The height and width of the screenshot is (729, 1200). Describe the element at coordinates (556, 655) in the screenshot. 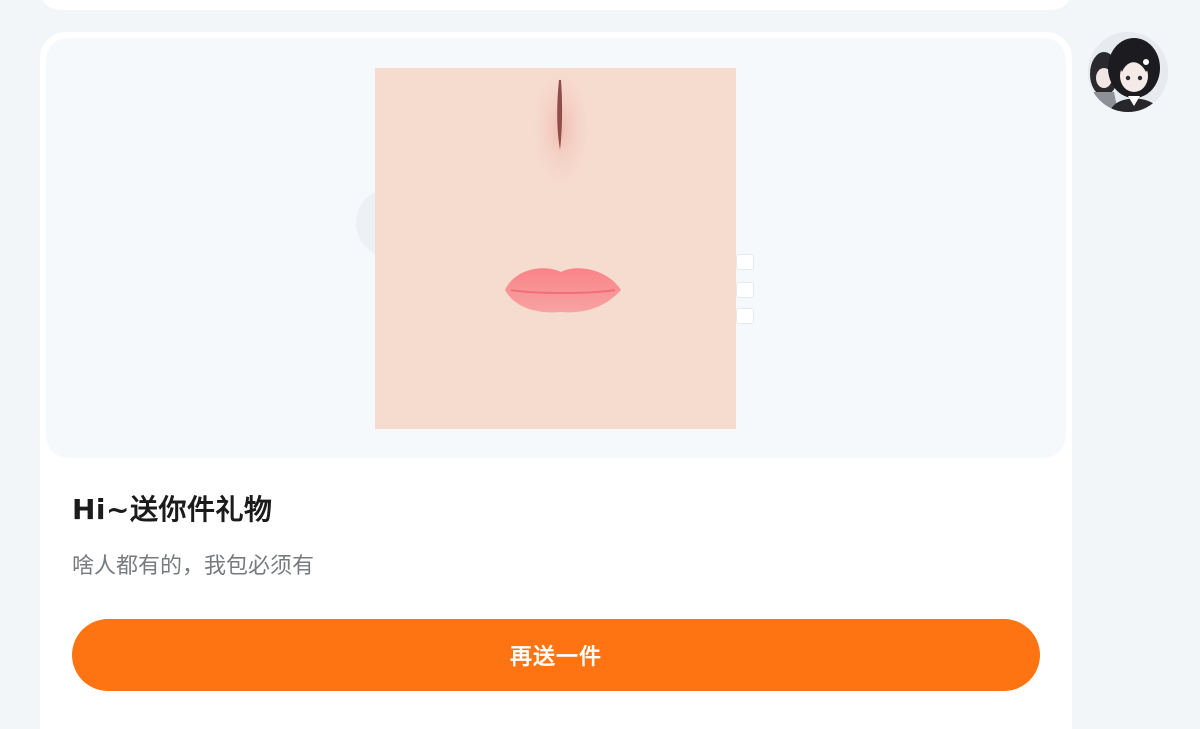

I see `send-another-button: 再送一件` at that location.